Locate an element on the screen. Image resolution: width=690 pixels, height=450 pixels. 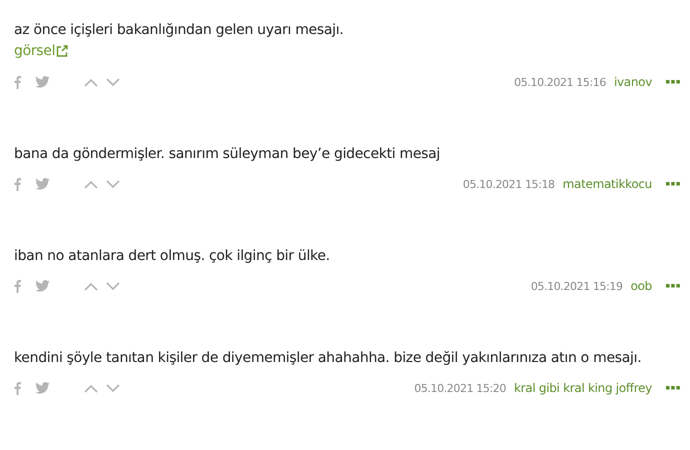
entry-date: 05.10.2021 15:16 is located at coordinates (560, 82).